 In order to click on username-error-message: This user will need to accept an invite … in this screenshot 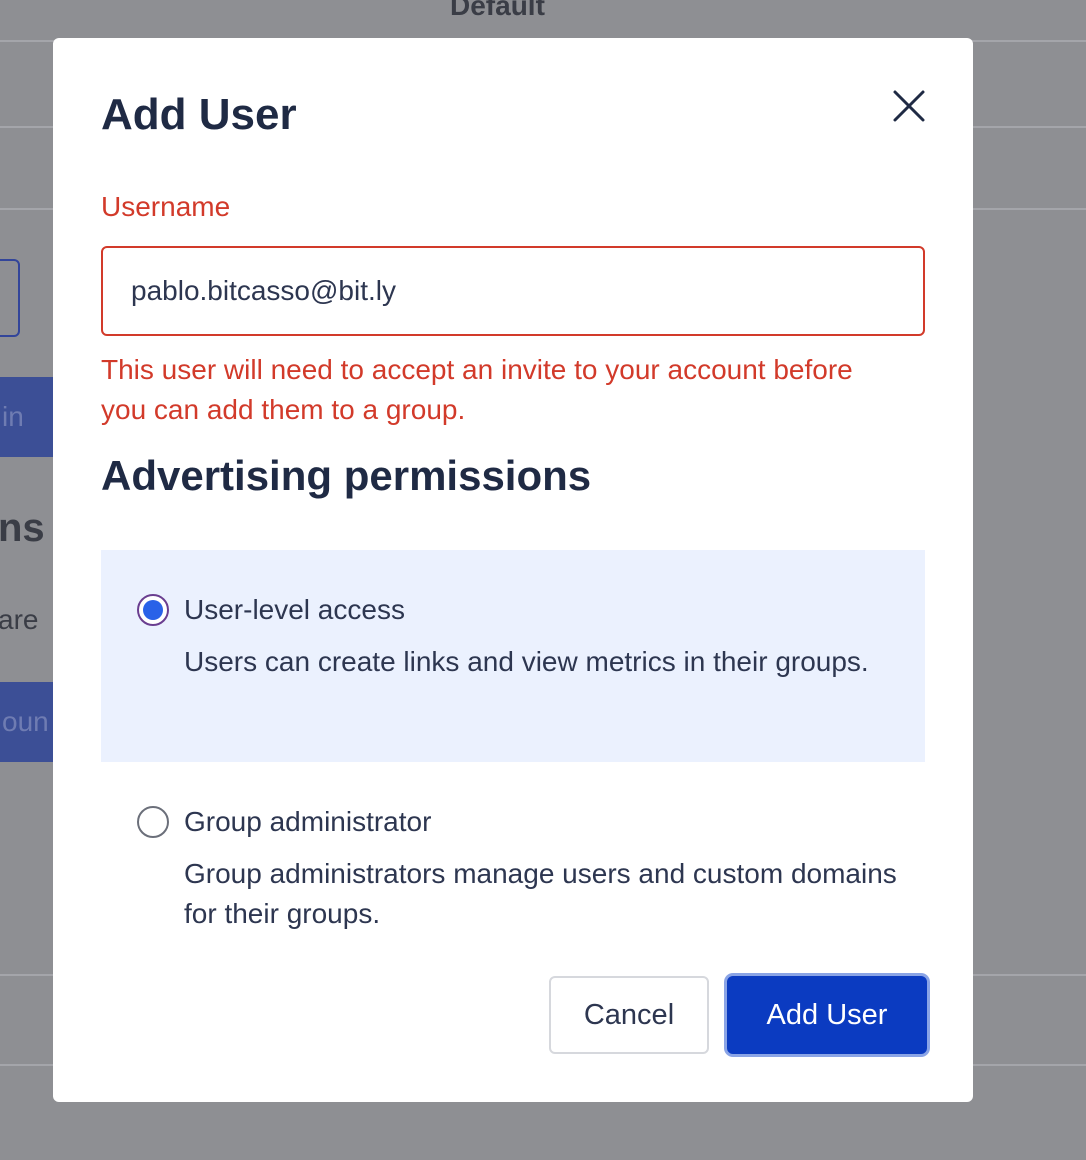, I will do `click(477, 389)`.